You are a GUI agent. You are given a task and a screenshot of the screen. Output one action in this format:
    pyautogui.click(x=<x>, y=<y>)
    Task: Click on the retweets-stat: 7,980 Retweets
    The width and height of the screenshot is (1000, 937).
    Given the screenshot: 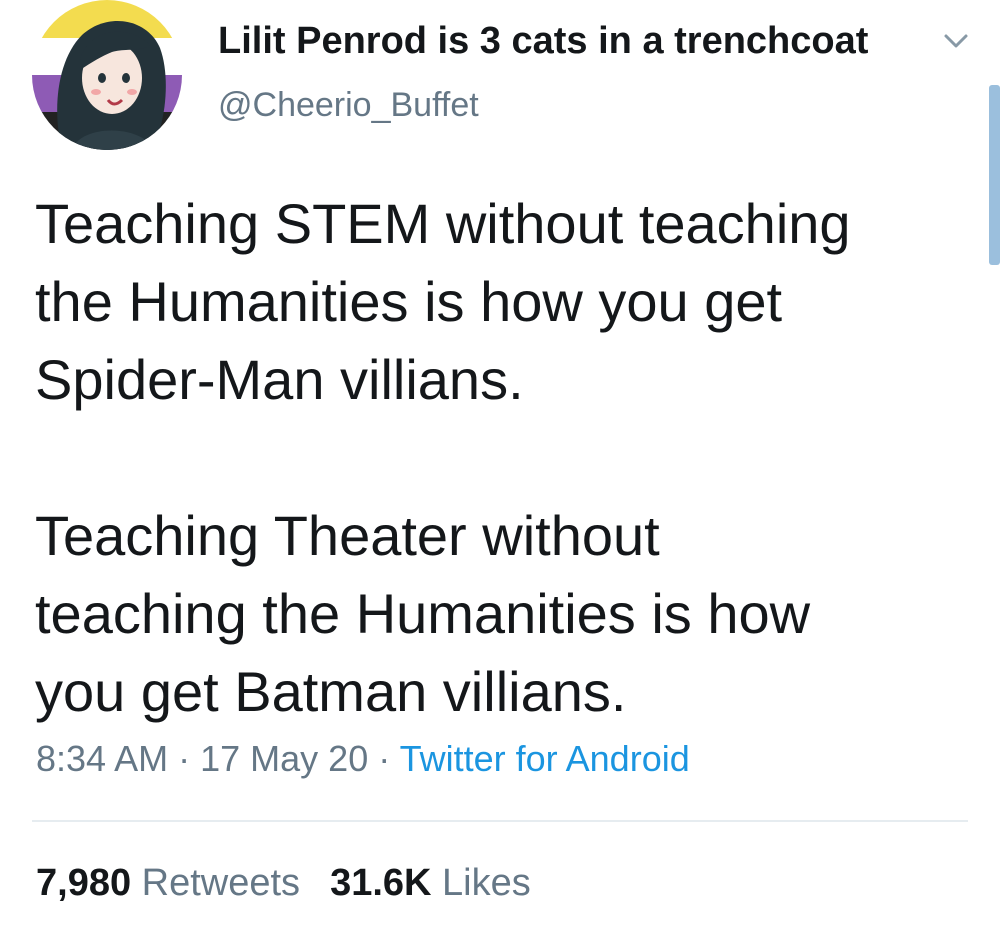 What is the action you would take?
    pyautogui.click(x=168, y=883)
    